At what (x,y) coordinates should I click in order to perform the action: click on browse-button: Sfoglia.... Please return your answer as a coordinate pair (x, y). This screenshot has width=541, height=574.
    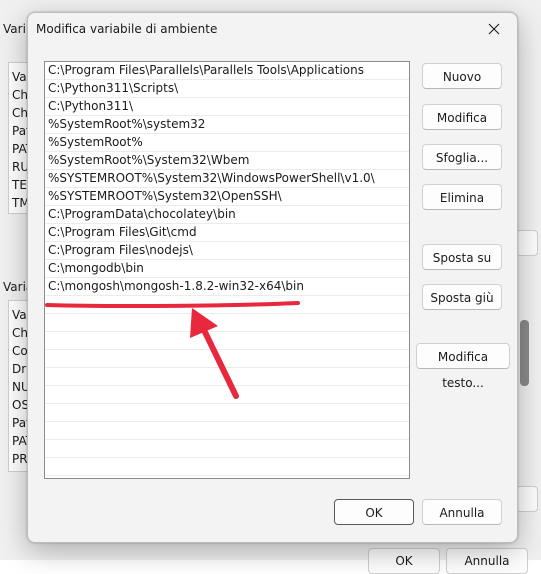
    Looking at the image, I should click on (462, 157).